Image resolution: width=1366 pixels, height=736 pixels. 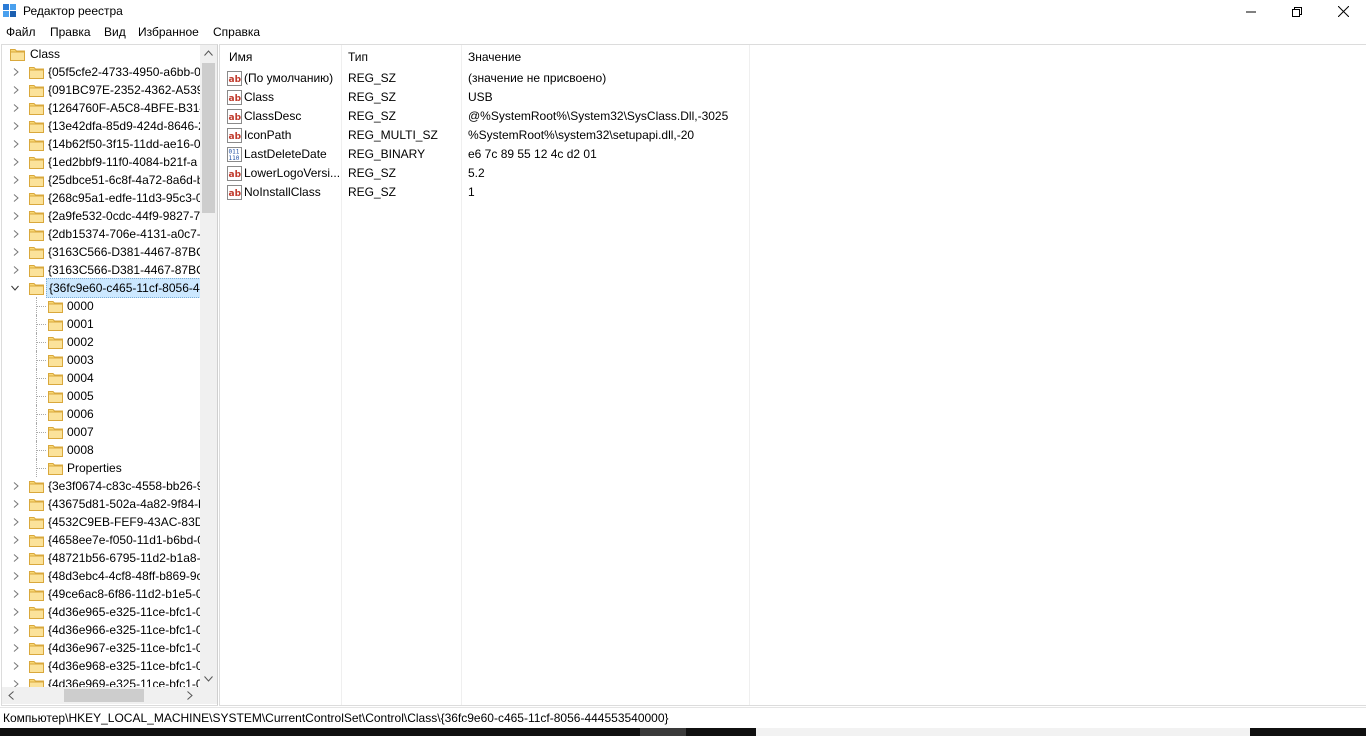 What do you see at coordinates (235, 175) in the screenshot?
I see `svg-text: ab` at bounding box center [235, 175].